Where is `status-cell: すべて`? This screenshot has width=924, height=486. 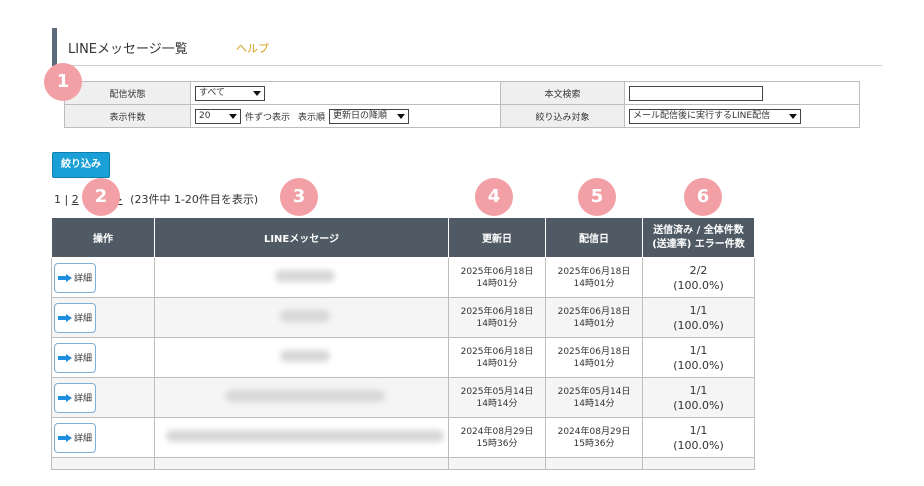
status-cell: すべて is located at coordinates (345, 93).